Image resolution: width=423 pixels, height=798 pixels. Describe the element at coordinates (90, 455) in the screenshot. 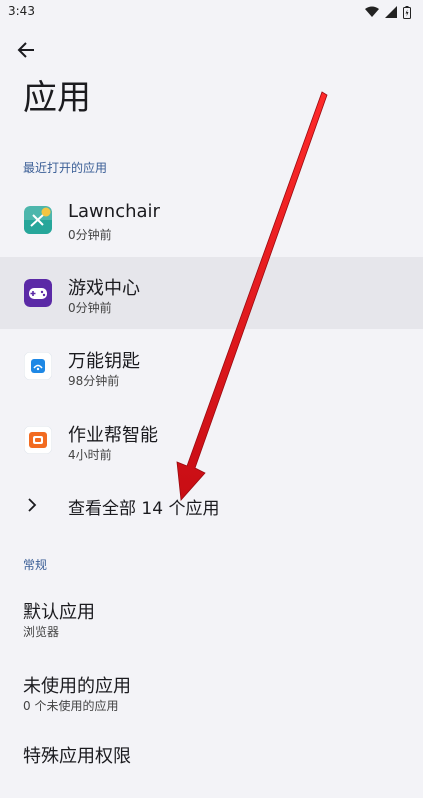

I see `app-last-used: 4小时前` at that location.